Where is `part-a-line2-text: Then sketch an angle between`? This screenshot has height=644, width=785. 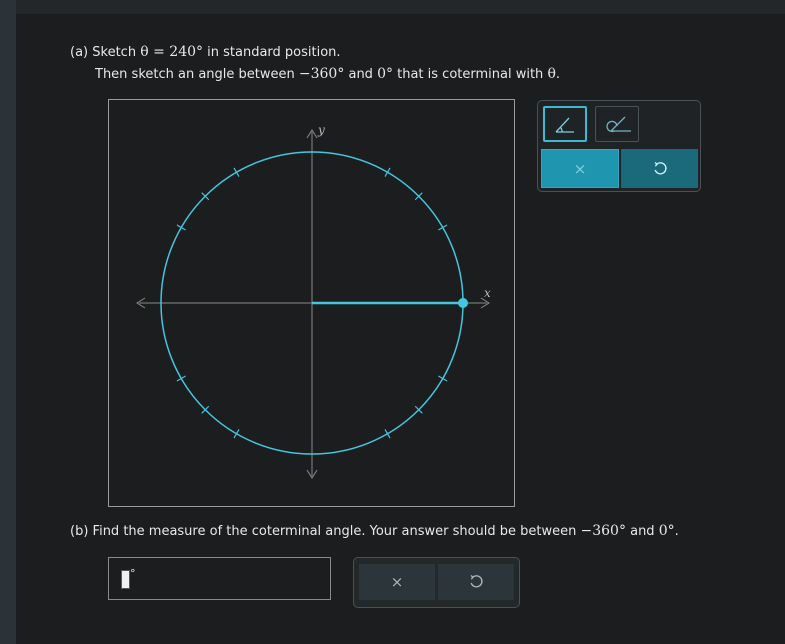
part-a-line2-text: Then sketch an angle between is located at coordinates (197, 74).